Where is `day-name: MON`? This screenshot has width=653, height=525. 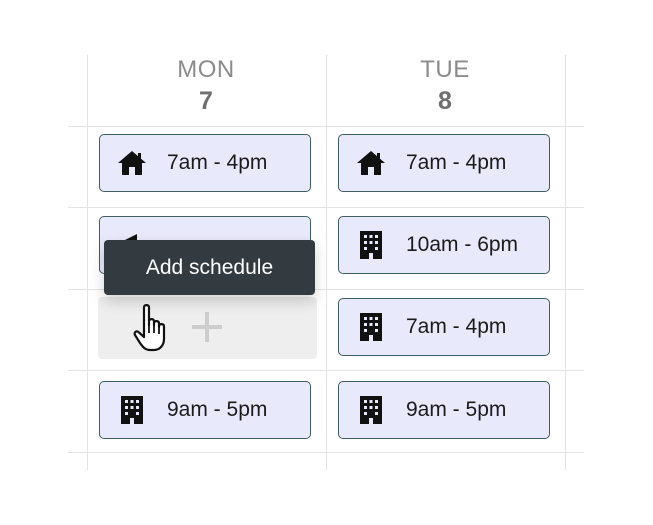
day-name: MON is located at coordinates (206, 69).